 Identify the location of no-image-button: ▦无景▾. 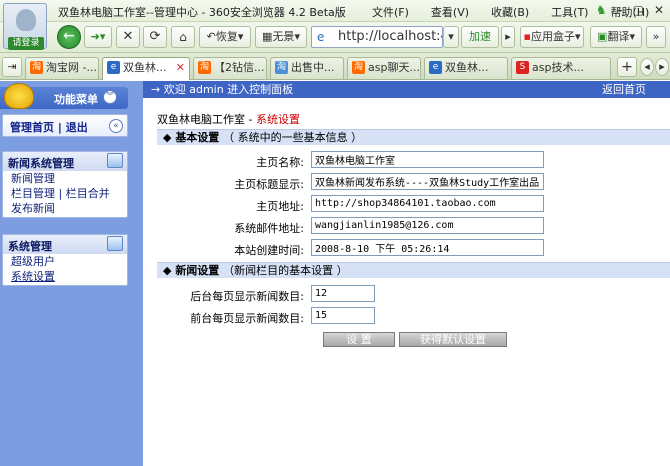
(281, 37).